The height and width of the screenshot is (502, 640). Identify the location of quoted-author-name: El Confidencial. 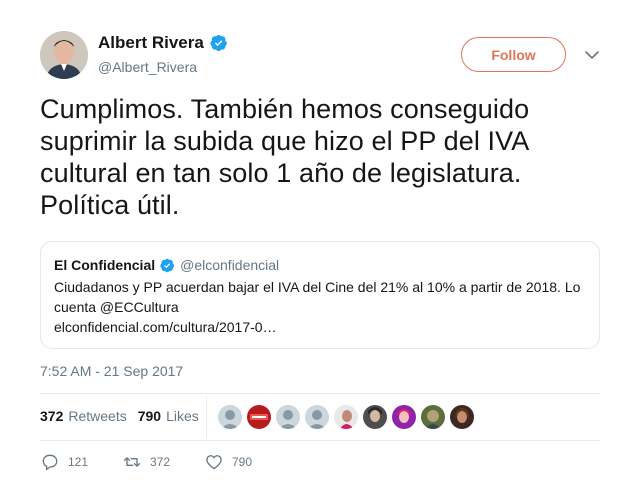
(105, 265).